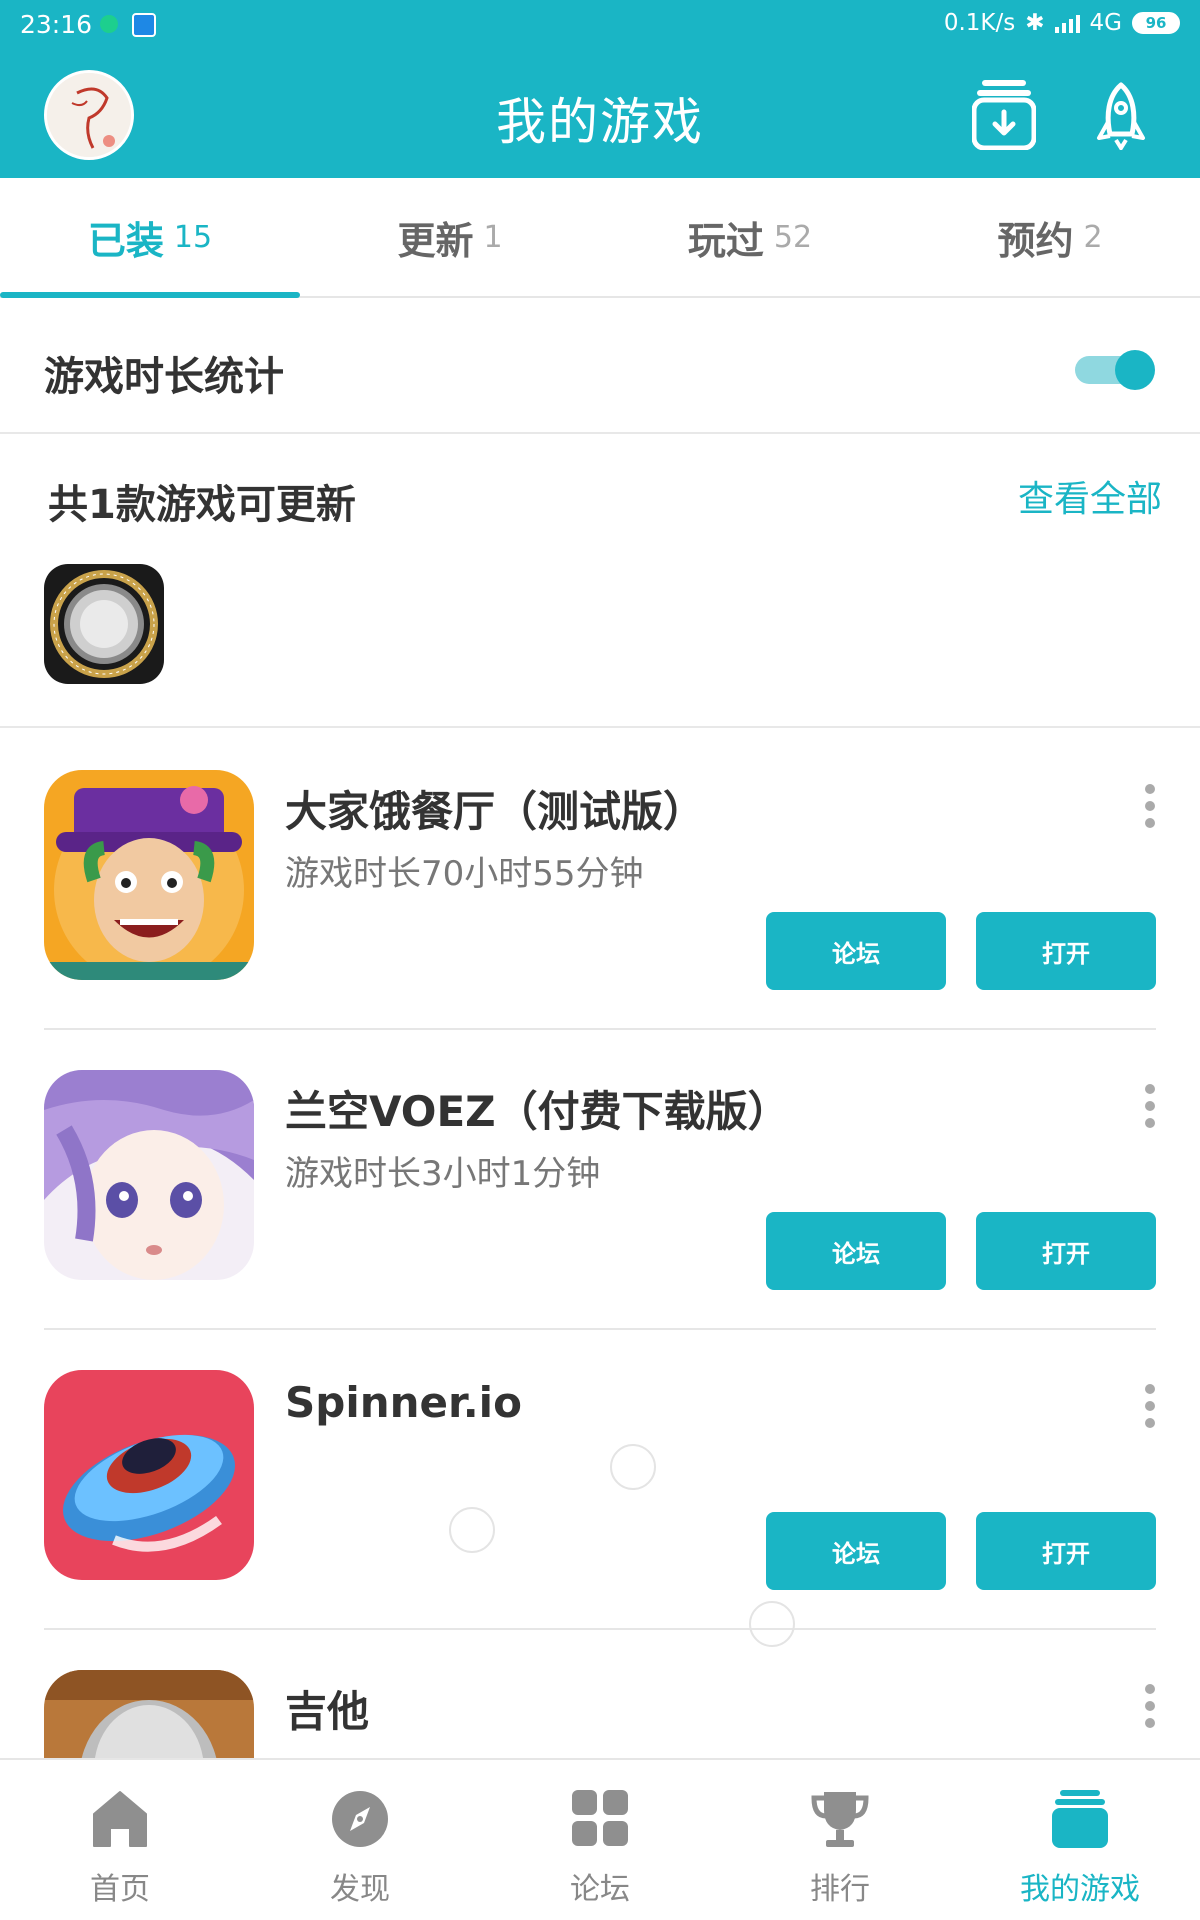  Describe the element at coordinates (600, 1889) in the screenshot. I see `nav-label: 论坛` at that location.